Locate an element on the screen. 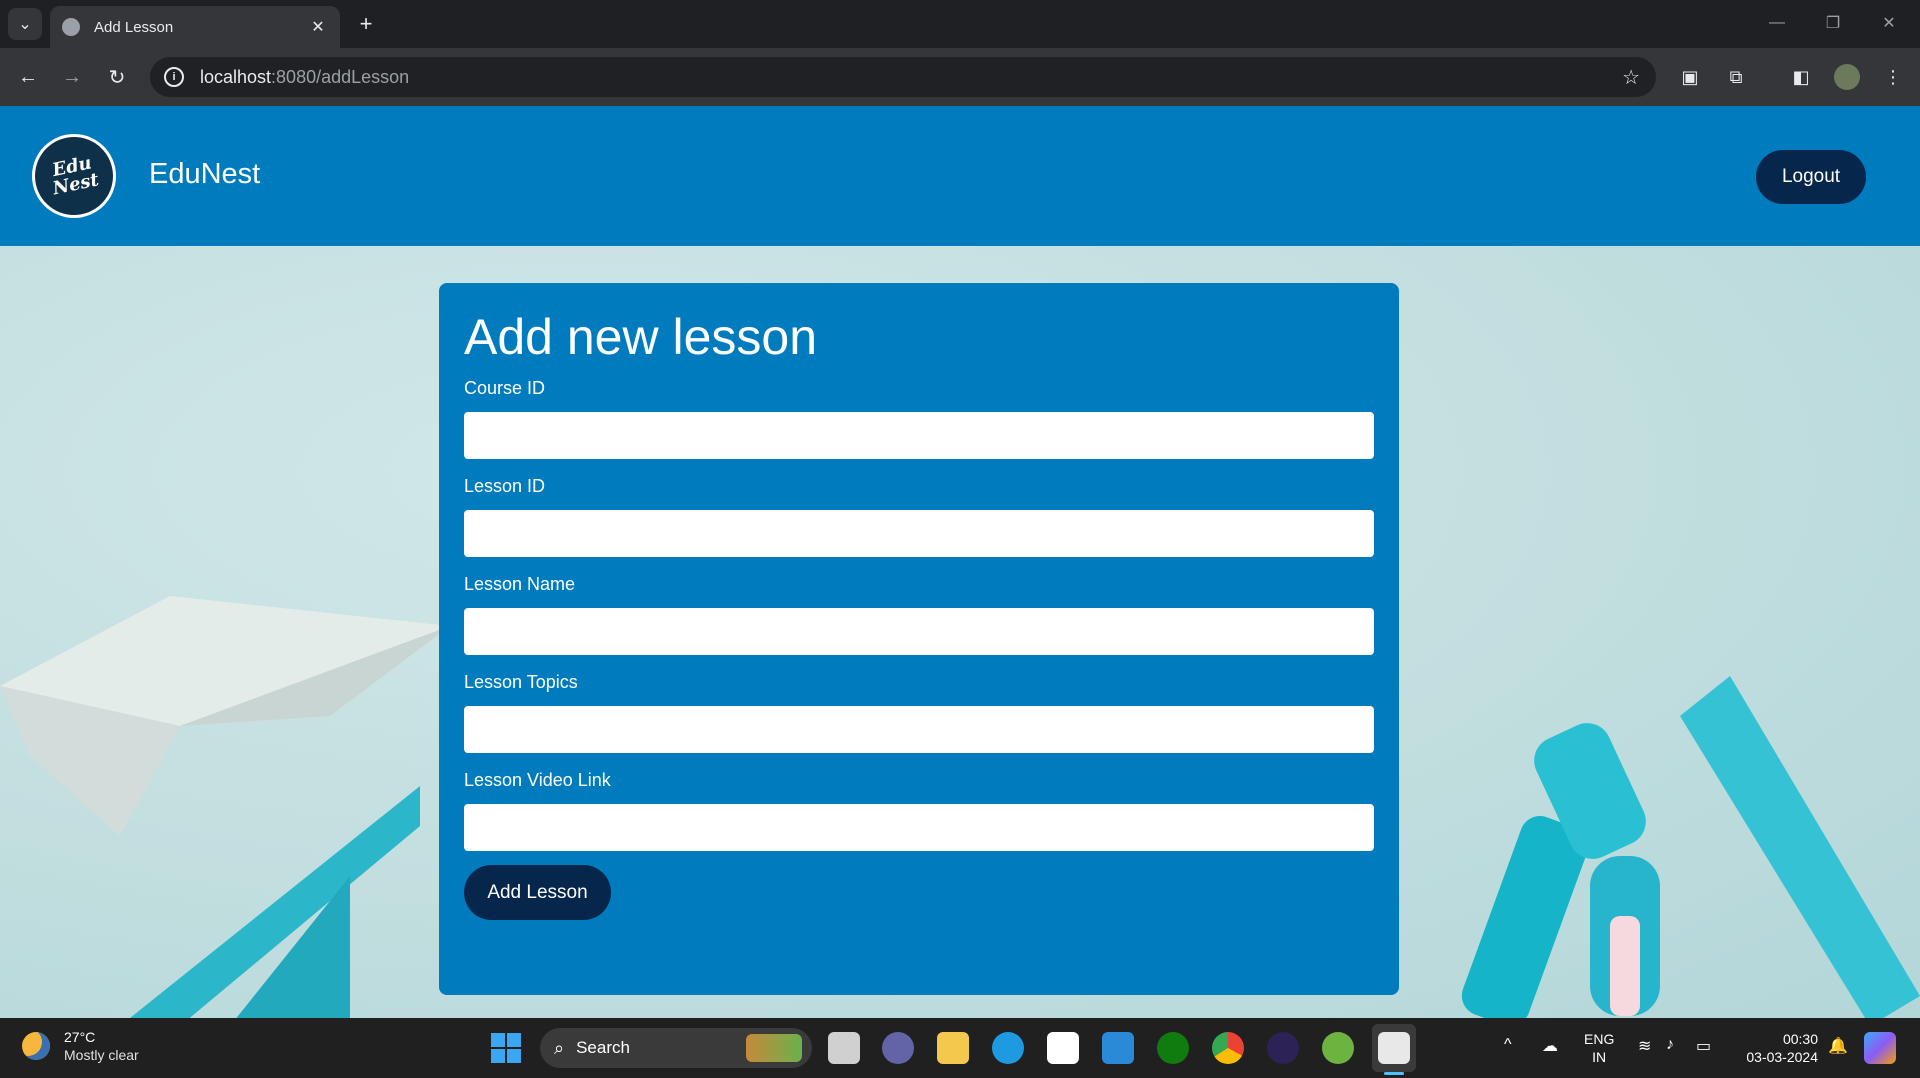 Image resolution: width=1920 pixels, height=1078 pixels. weather-desc: Mostly clear is located at coordinates (101, 1055).